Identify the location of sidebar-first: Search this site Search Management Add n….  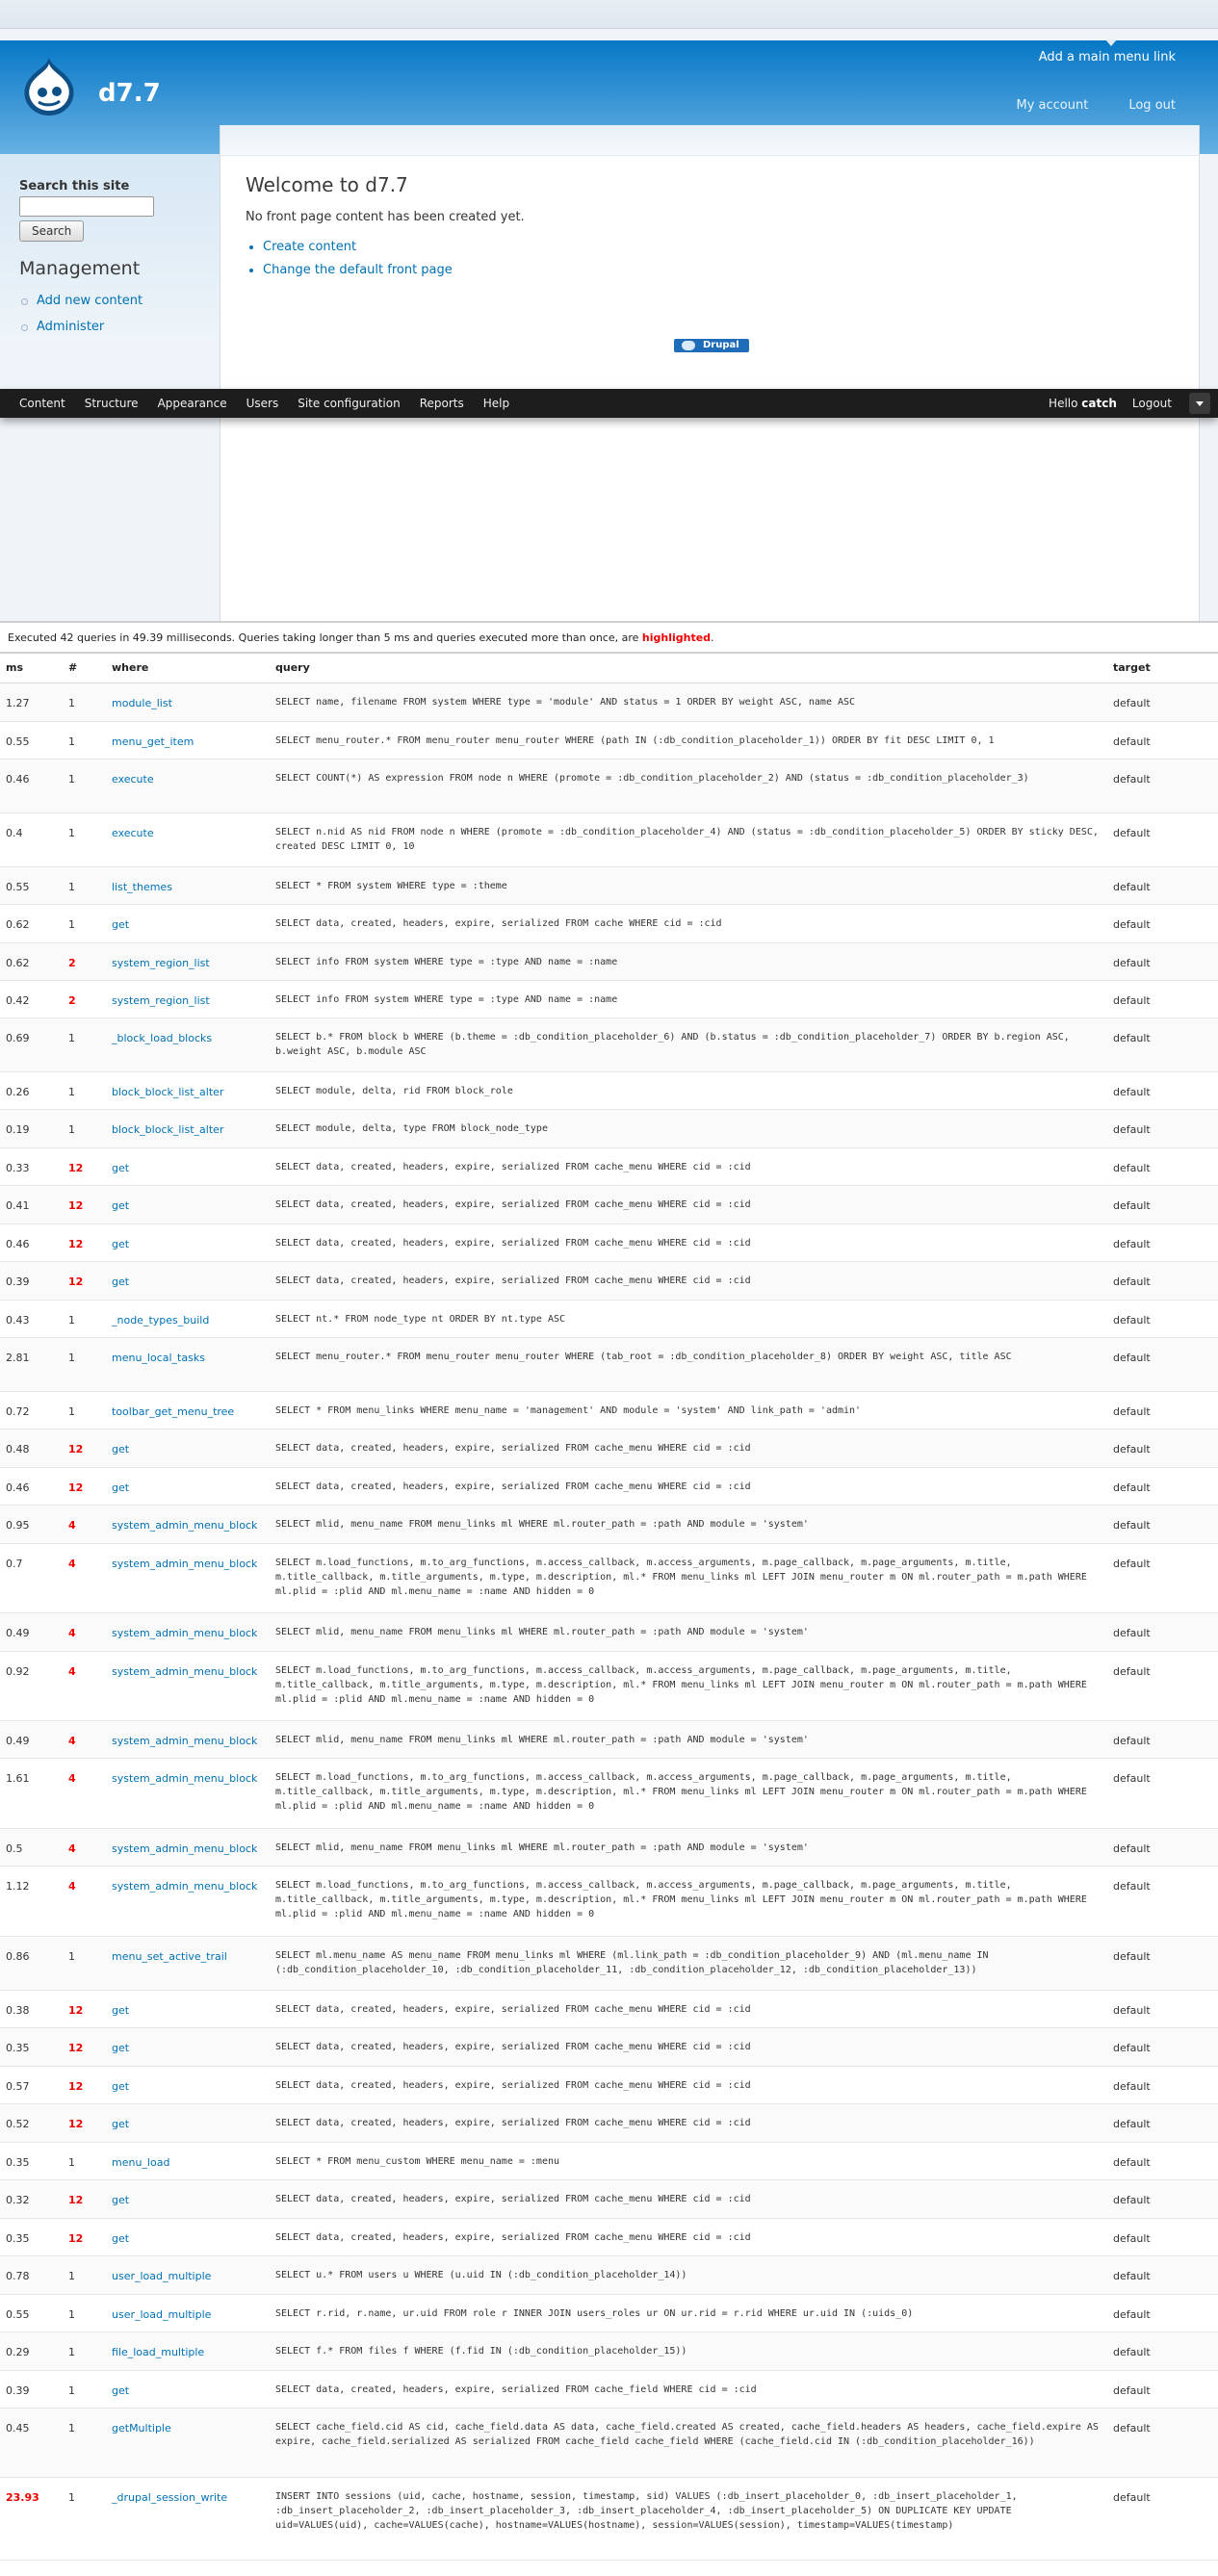
(110, 388).